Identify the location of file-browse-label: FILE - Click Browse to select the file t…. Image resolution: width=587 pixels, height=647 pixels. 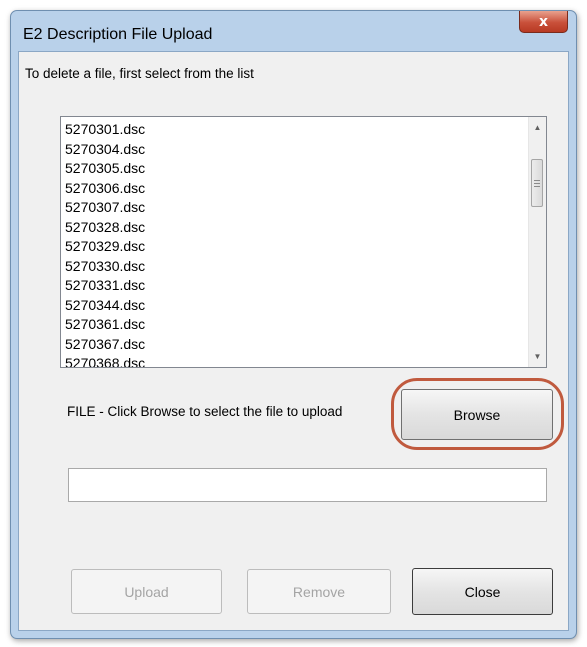
(205, 411).